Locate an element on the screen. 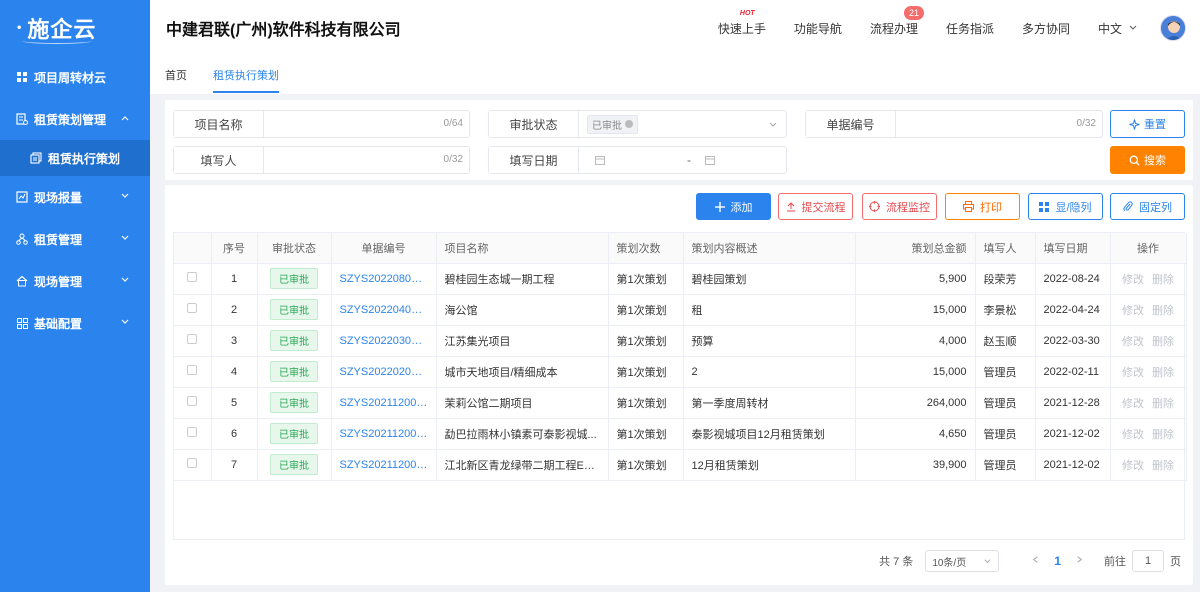 This screenshot has width=1200, height=592. status-cell: 已审批 is located at coordinates (294, 279).